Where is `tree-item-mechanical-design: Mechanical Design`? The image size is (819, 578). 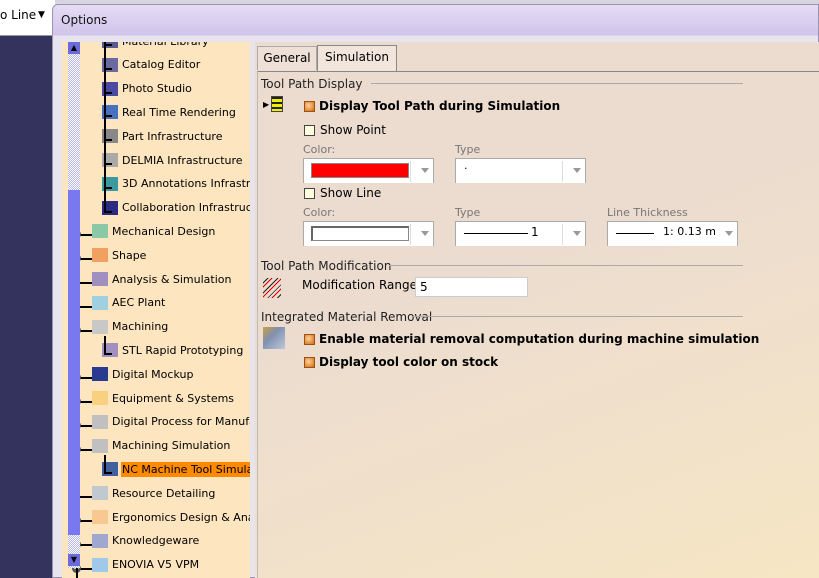
tree-item-mechanical-design: Mechanical Design is located at coordinates (154, 234).